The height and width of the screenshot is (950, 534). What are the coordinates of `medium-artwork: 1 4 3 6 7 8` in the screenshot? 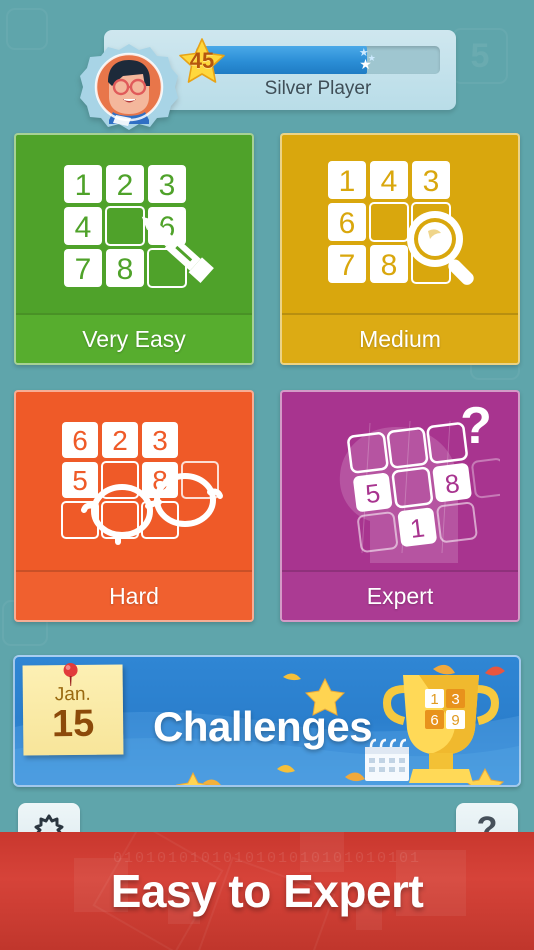 It's located at (400, 226).